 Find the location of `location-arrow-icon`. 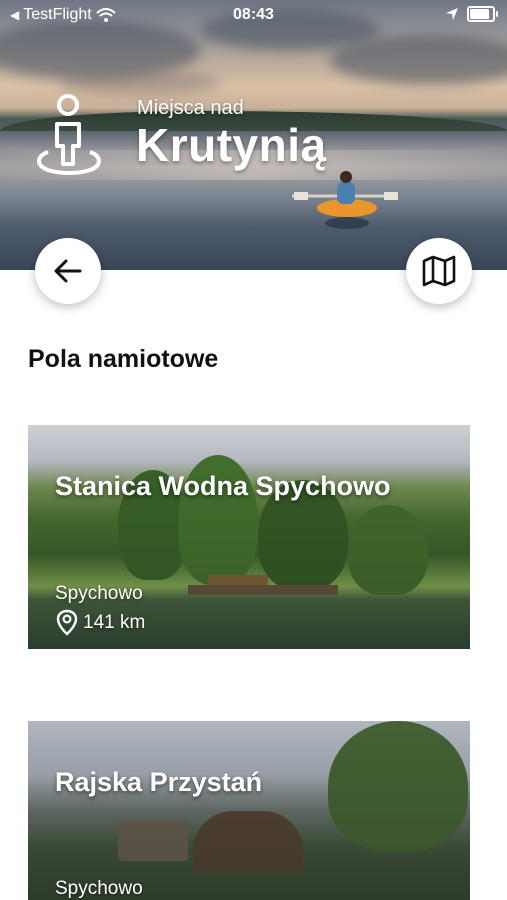

location-arrow-icon is located at coordinates (452, 14).